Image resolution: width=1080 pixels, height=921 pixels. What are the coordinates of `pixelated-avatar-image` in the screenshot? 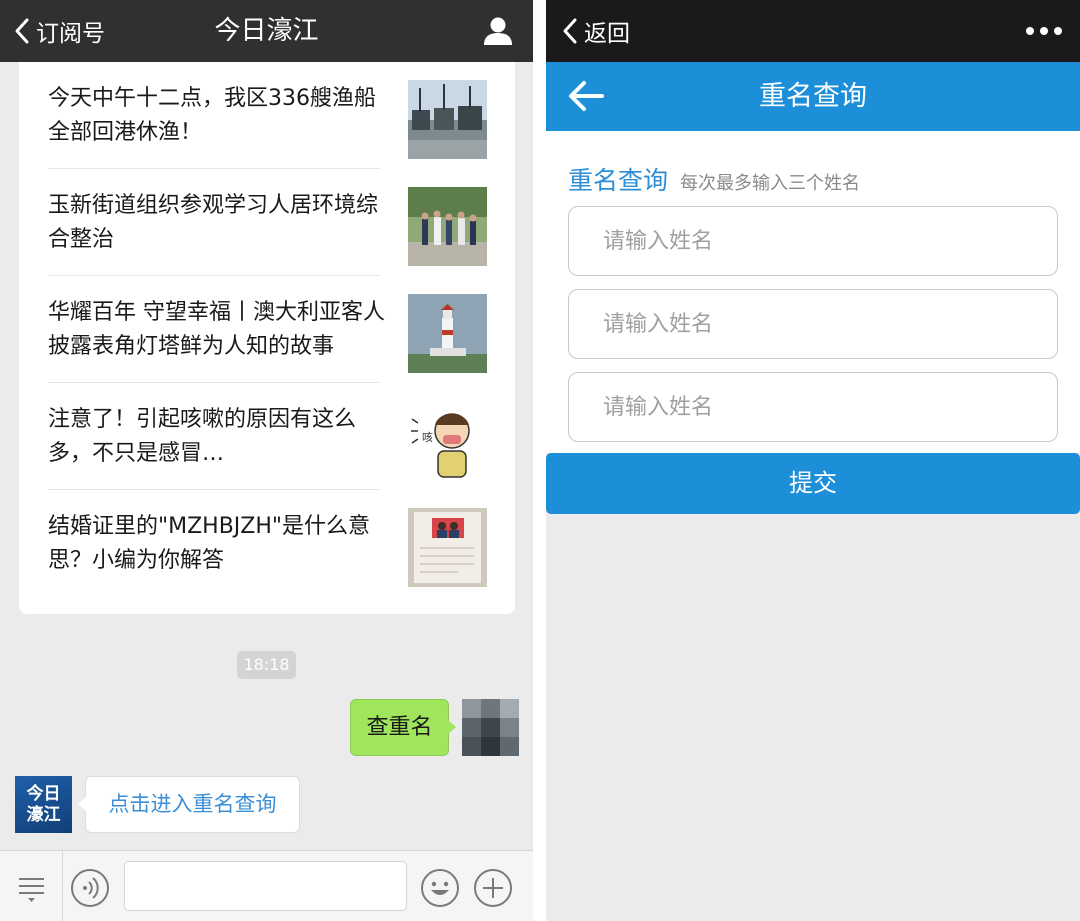 It's located at (490, 727).